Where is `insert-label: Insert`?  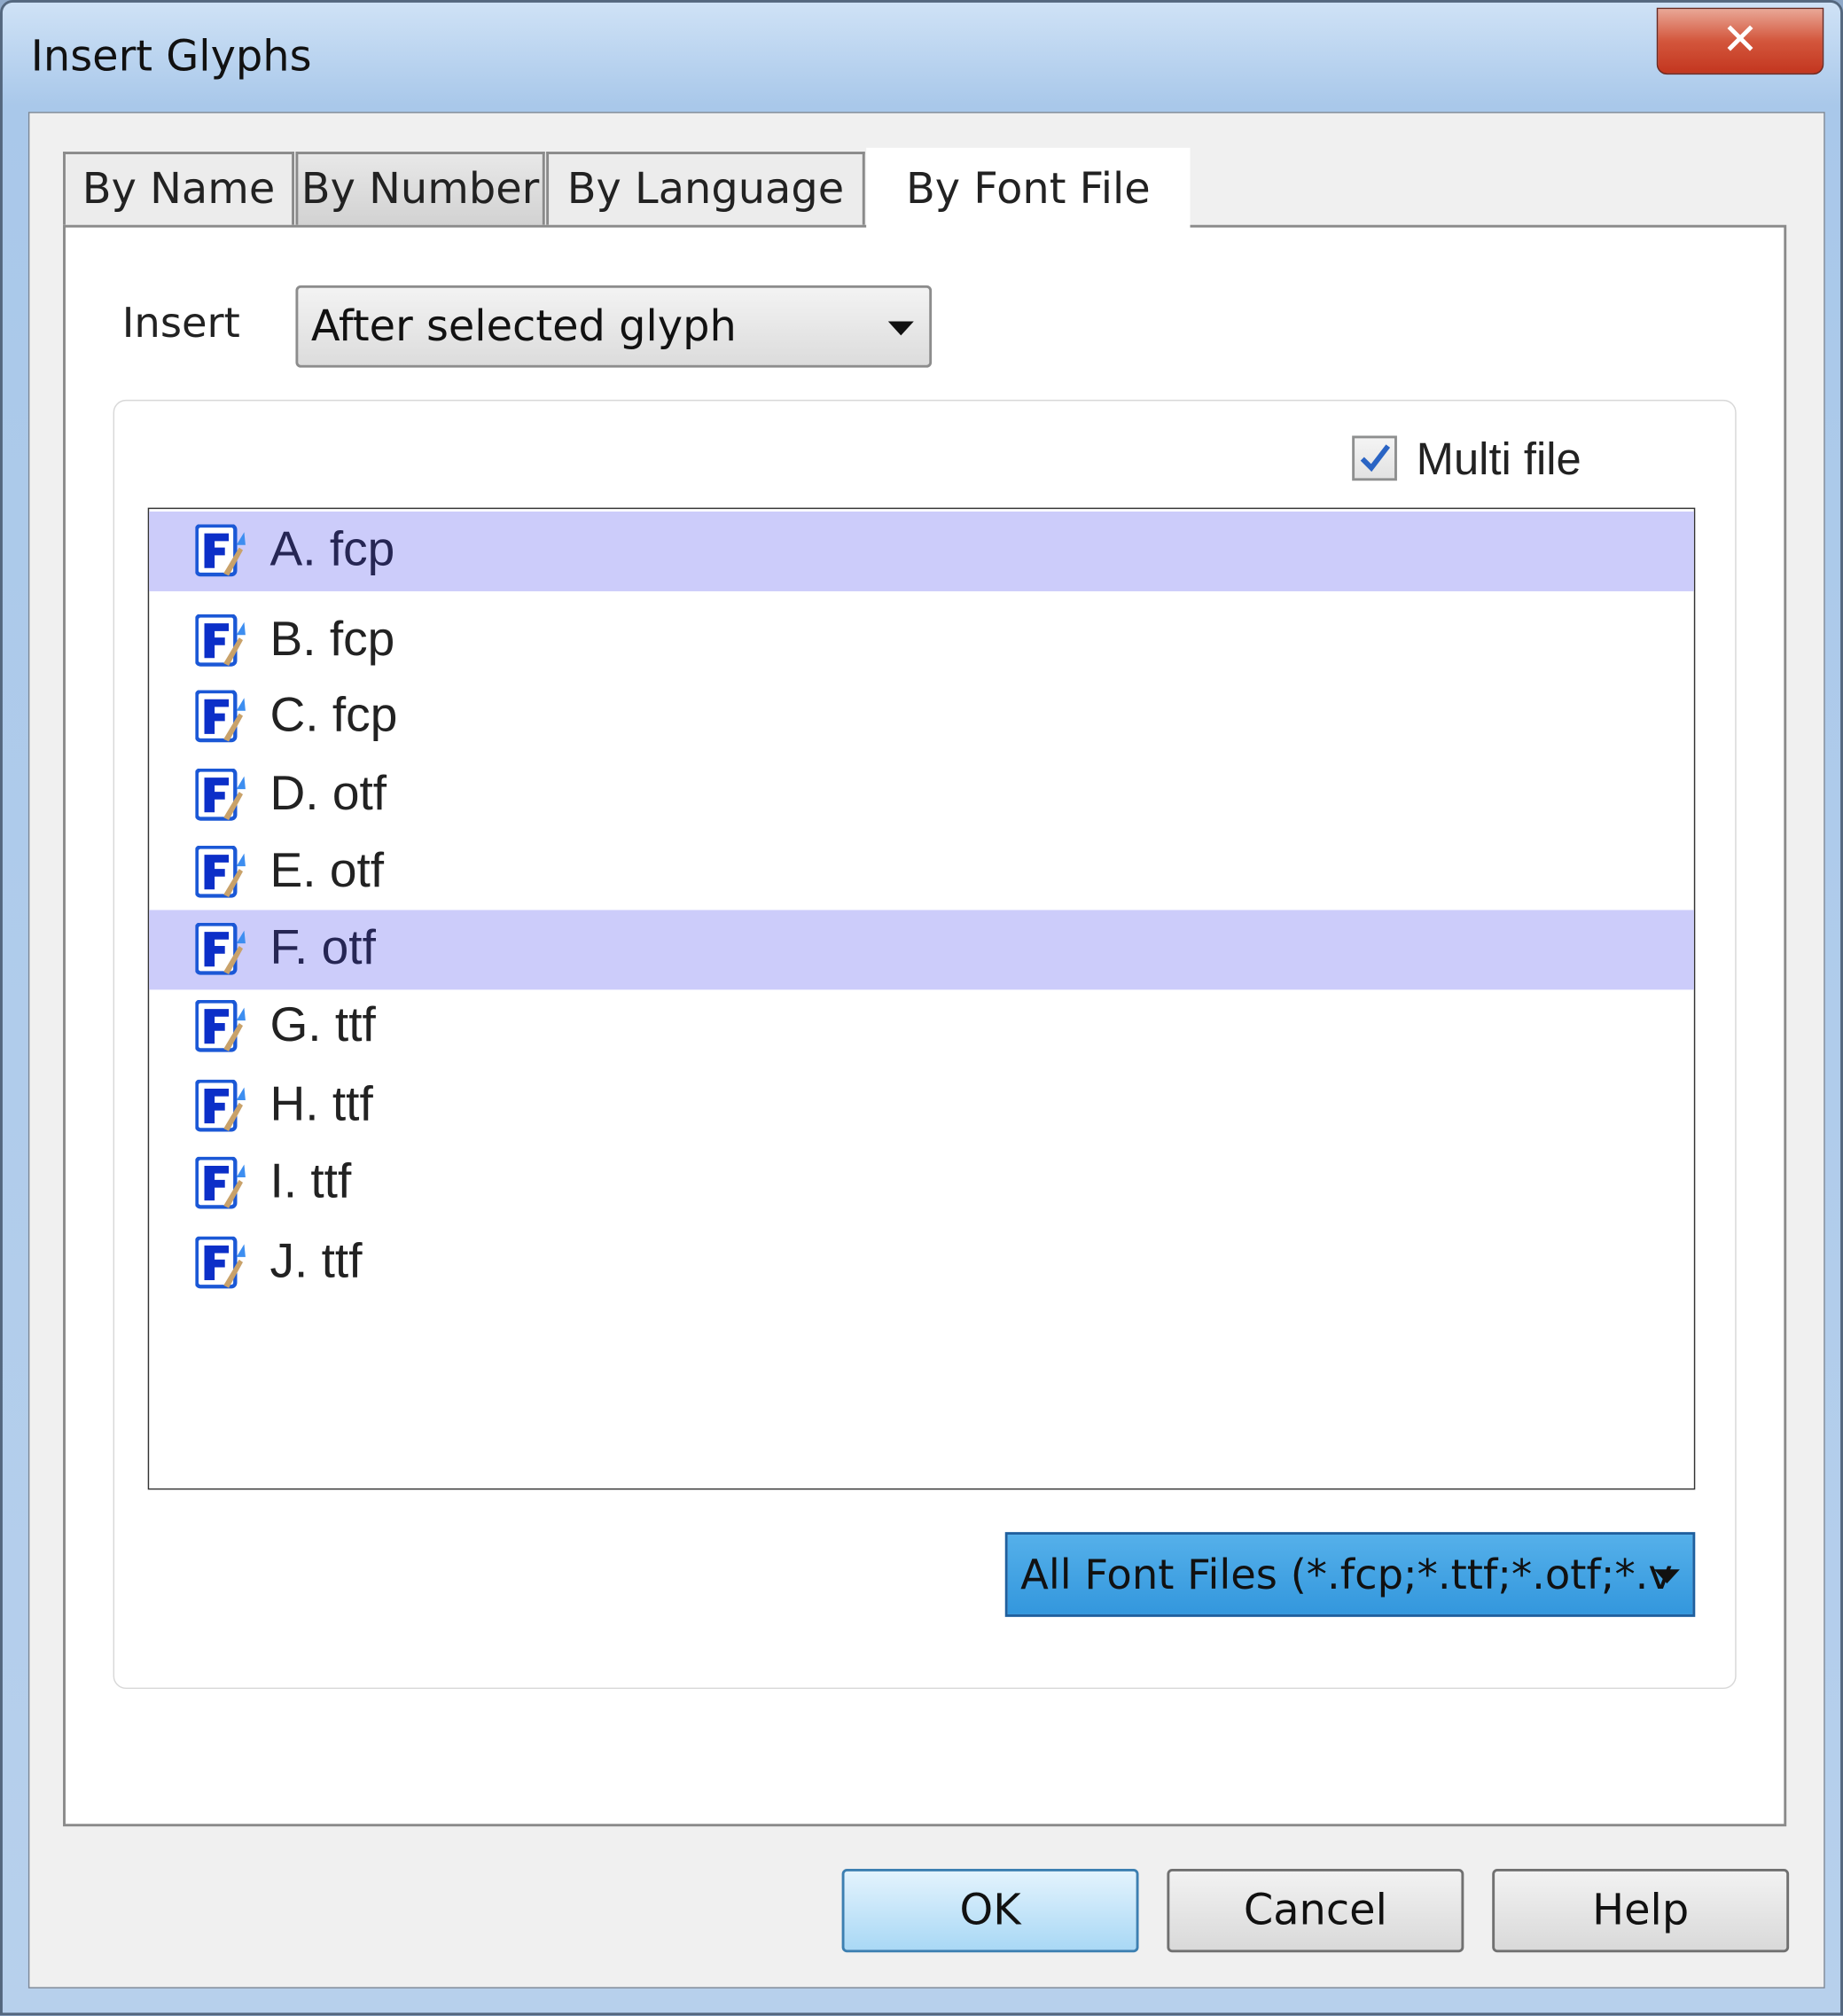
insert-label: Insert is located at coordinates (180, 323).